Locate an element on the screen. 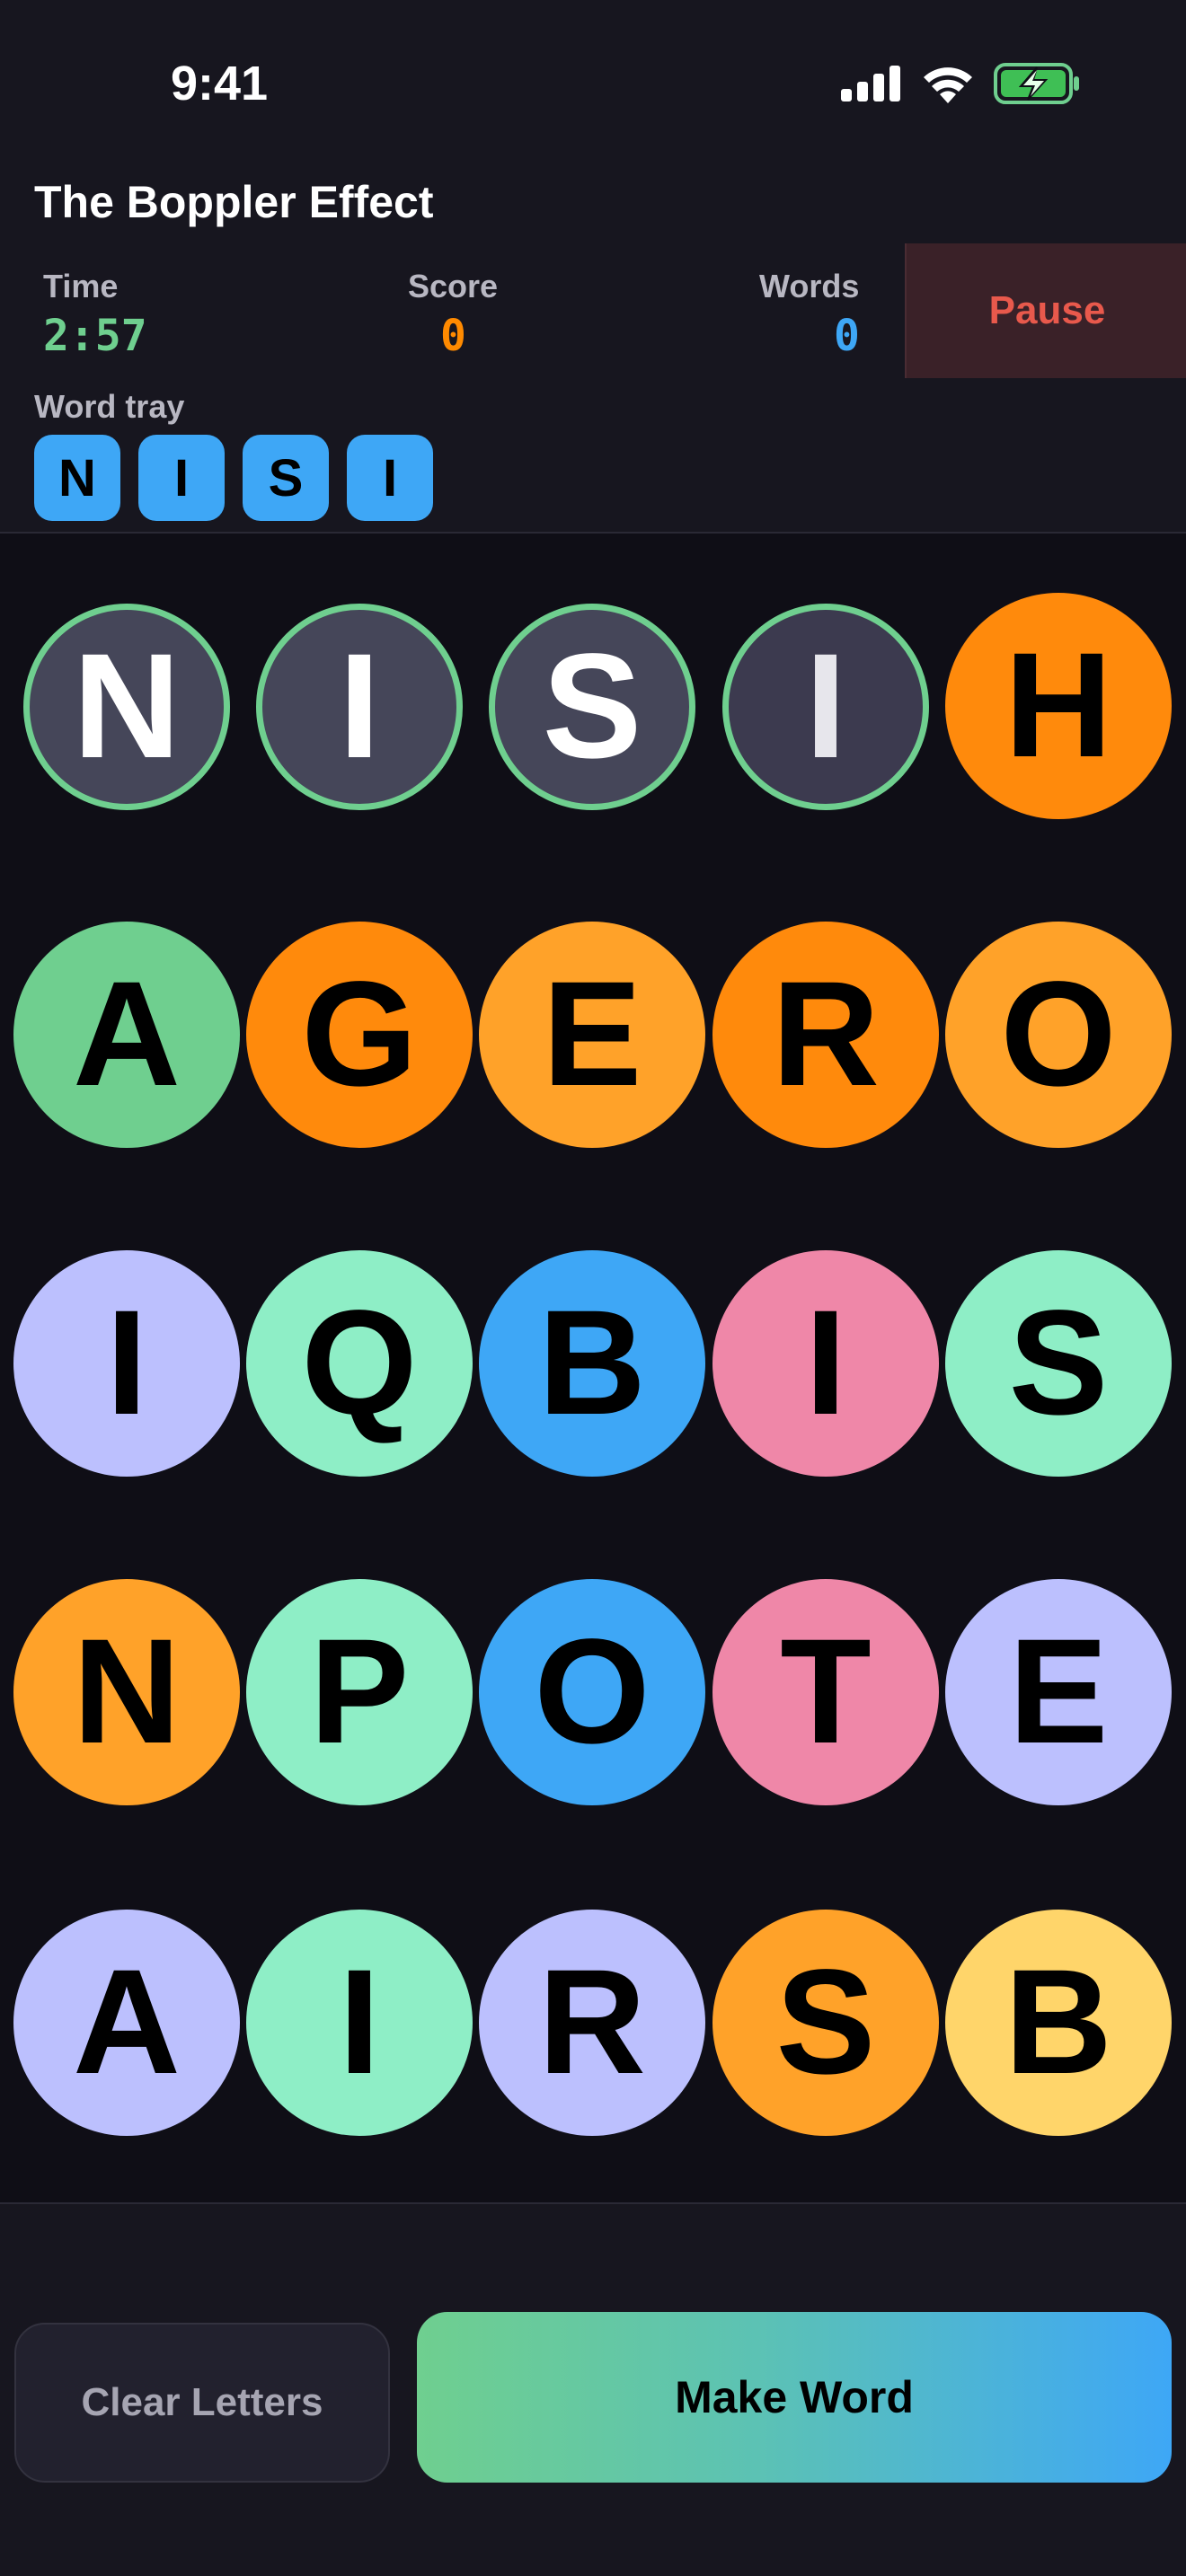  battery-charging-icon is located at coordinates (1037, 86).